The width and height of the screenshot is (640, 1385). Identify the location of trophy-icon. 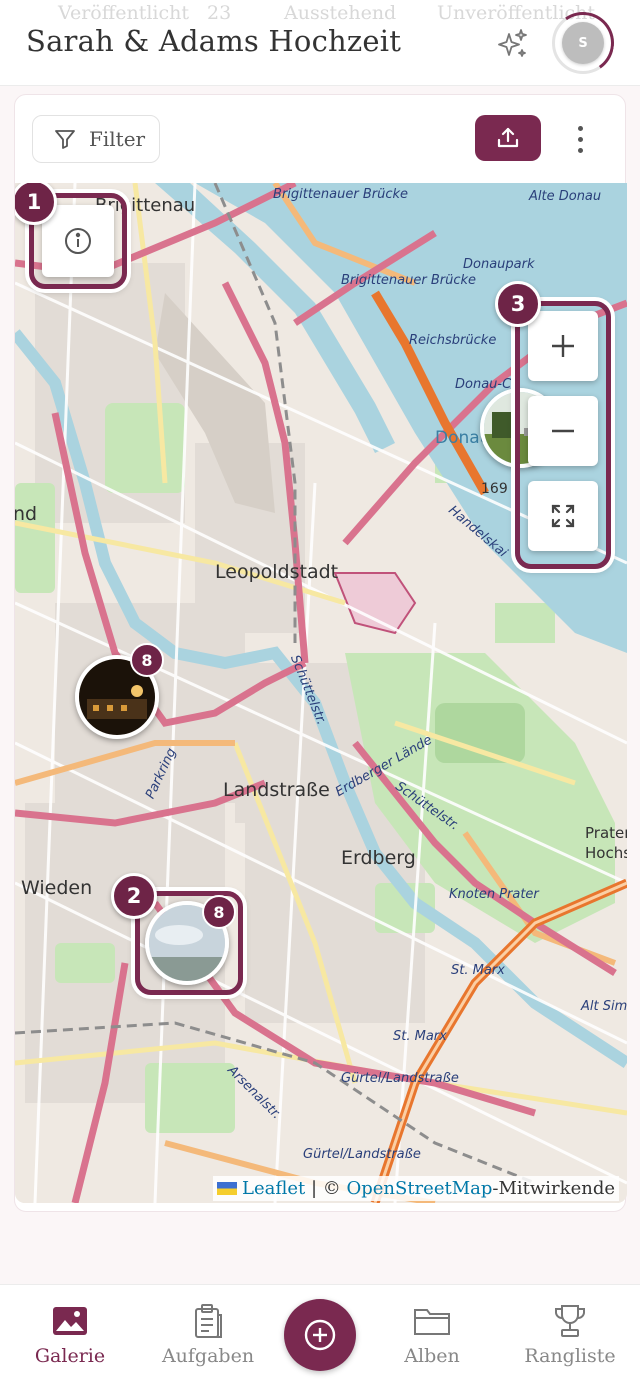
(570, 1321).